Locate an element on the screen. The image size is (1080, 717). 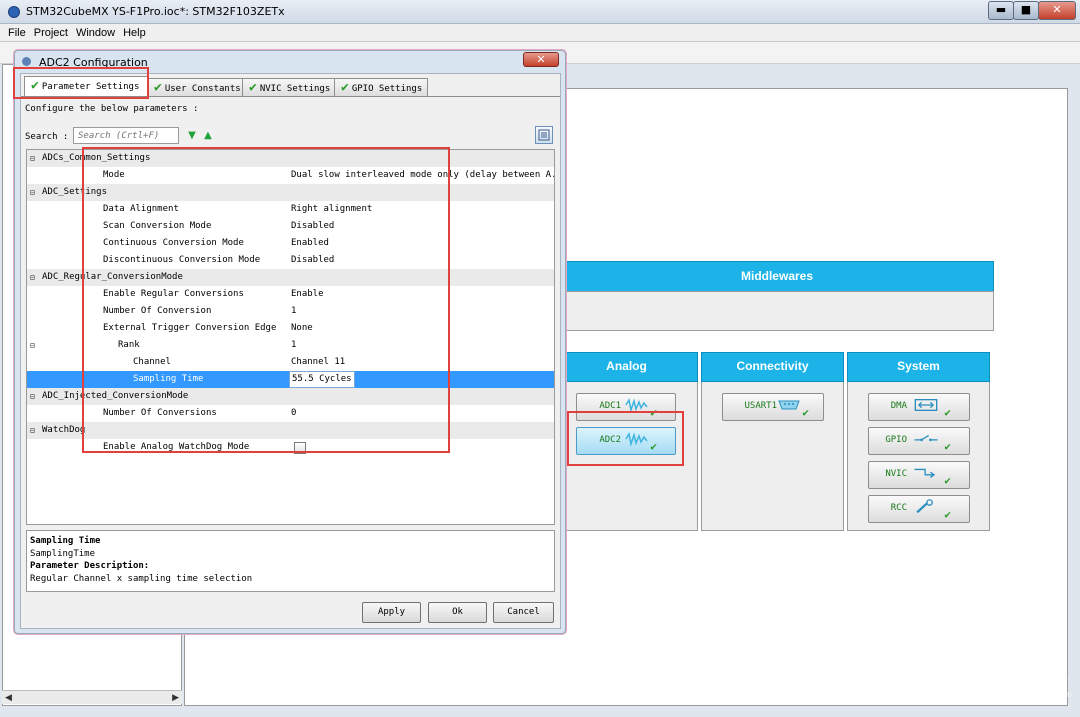
search-input is located at coordinates (126, 135).